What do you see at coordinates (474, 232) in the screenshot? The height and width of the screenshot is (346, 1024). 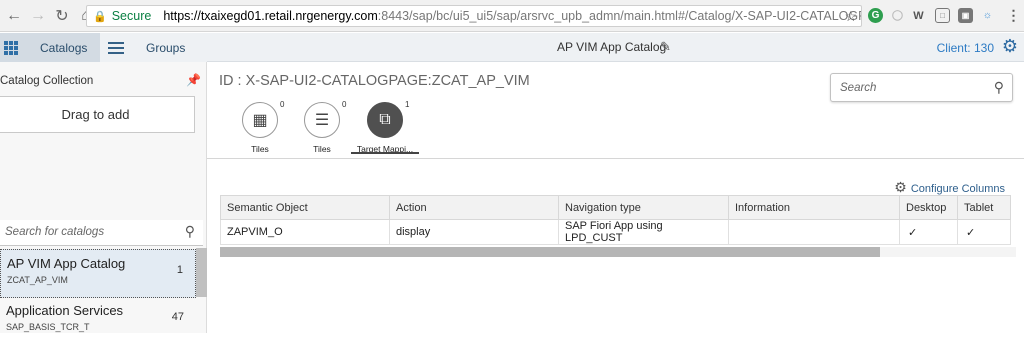 I see `table-cell: display` at bounding box center [474, 232].